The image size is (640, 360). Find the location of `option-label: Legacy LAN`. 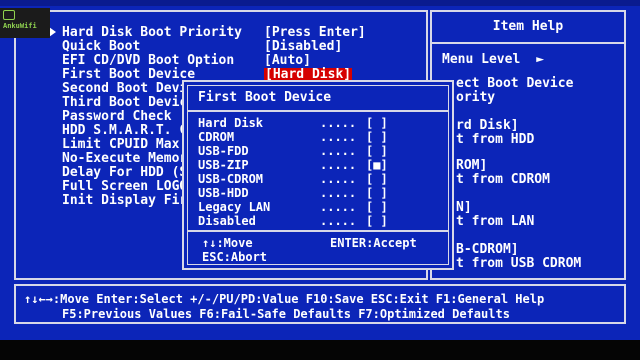

option-label: Legacy LAN is located at coordinates (234, 207).